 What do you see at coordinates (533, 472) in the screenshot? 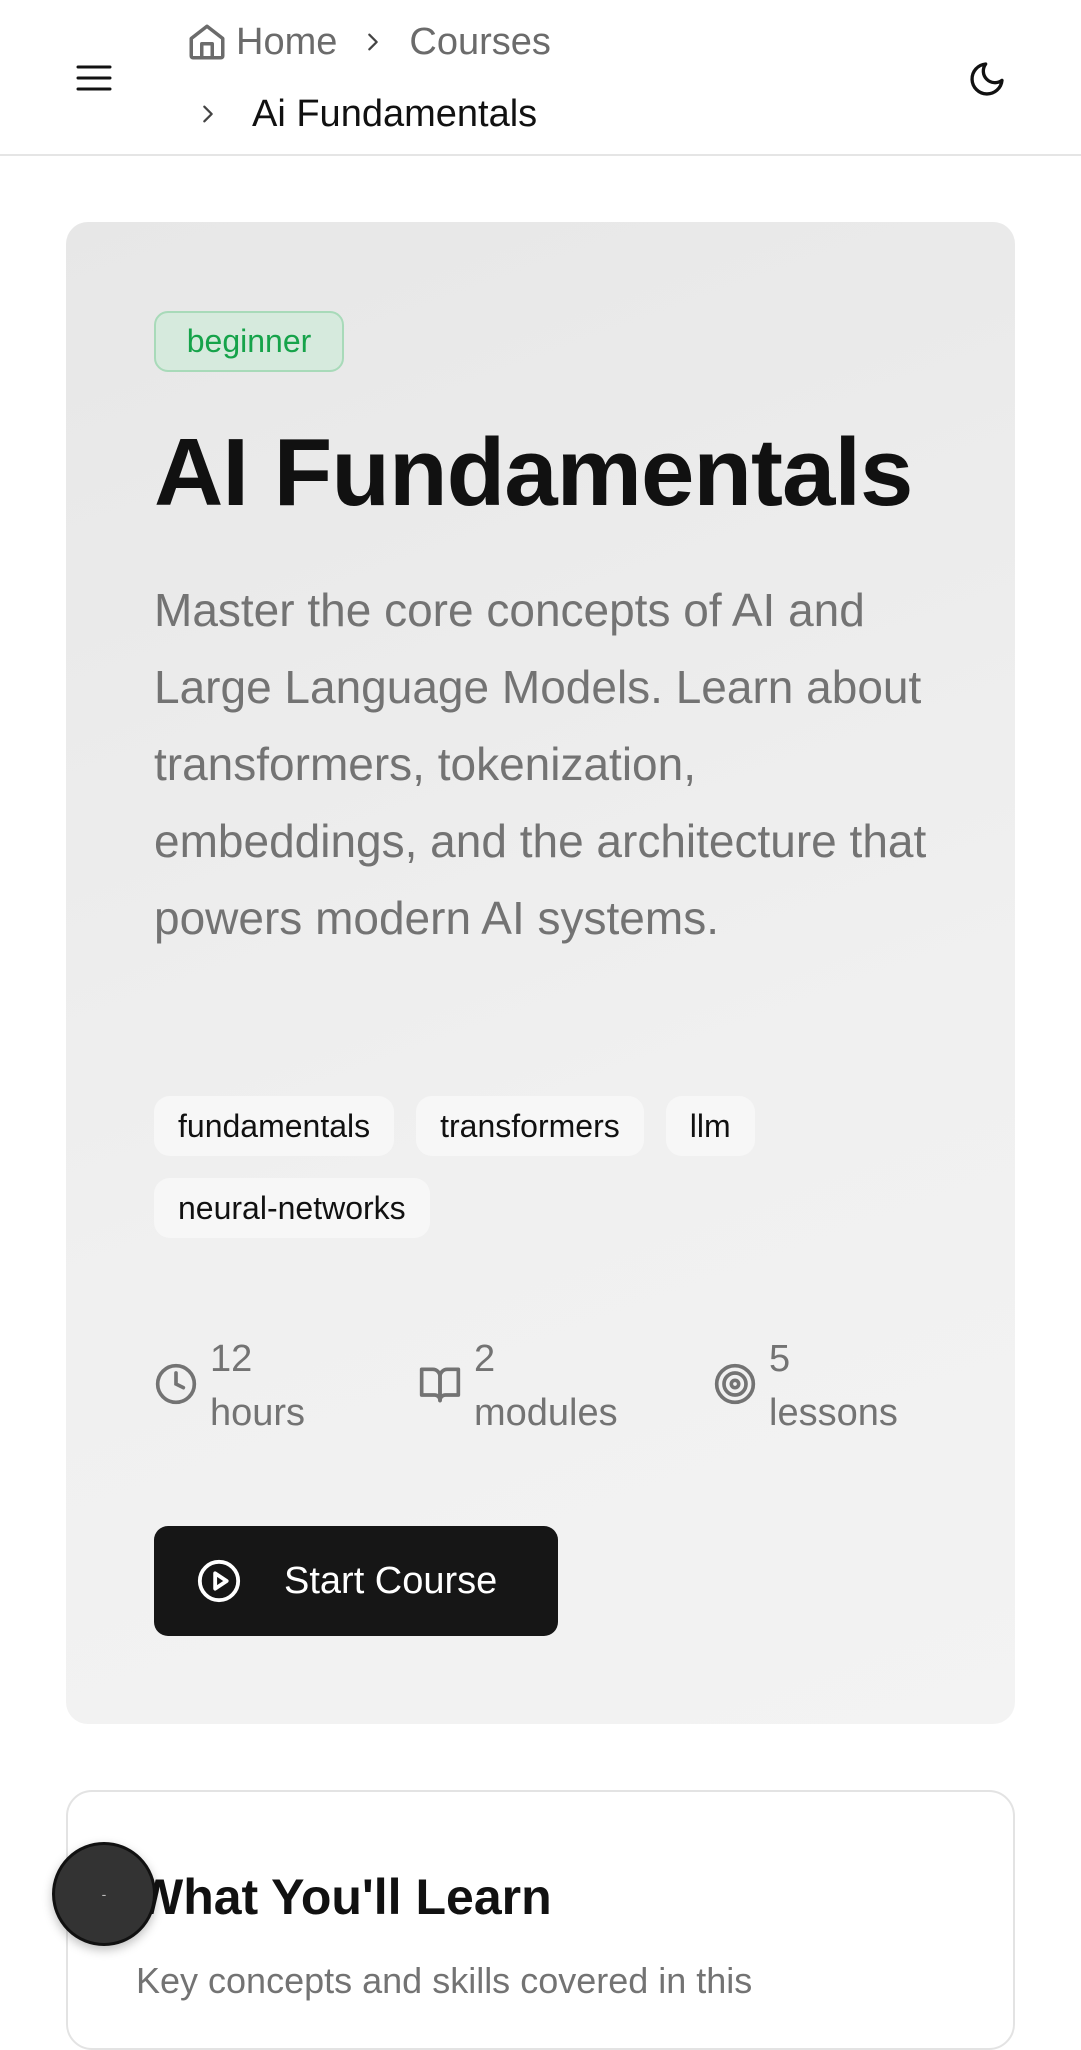
I see `course-title: AI Fundamentals` at bounding box center [533, 472].